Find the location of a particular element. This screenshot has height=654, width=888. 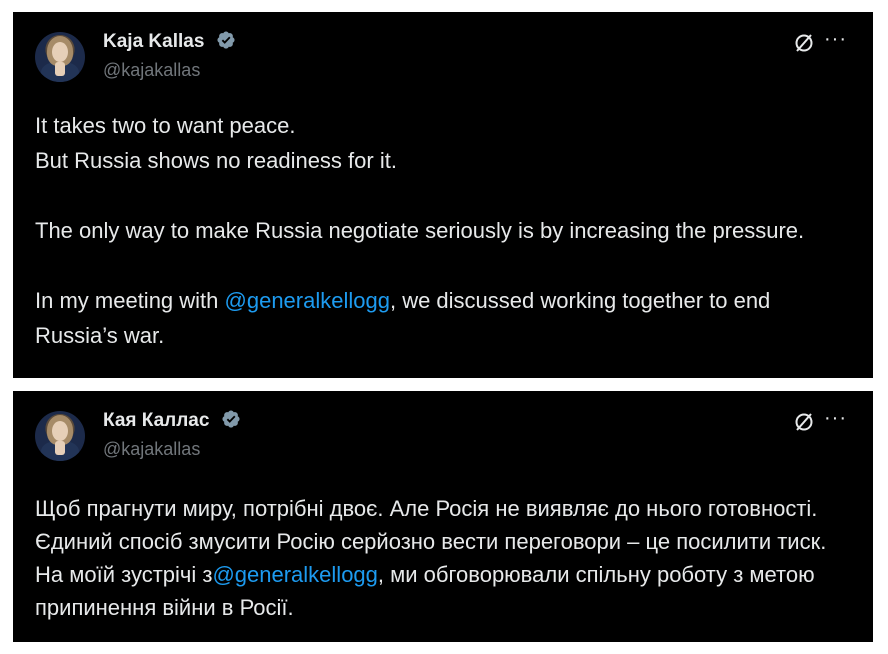

tweet-line-1: It takes two to want peace. is located at coordinates (165, 125).